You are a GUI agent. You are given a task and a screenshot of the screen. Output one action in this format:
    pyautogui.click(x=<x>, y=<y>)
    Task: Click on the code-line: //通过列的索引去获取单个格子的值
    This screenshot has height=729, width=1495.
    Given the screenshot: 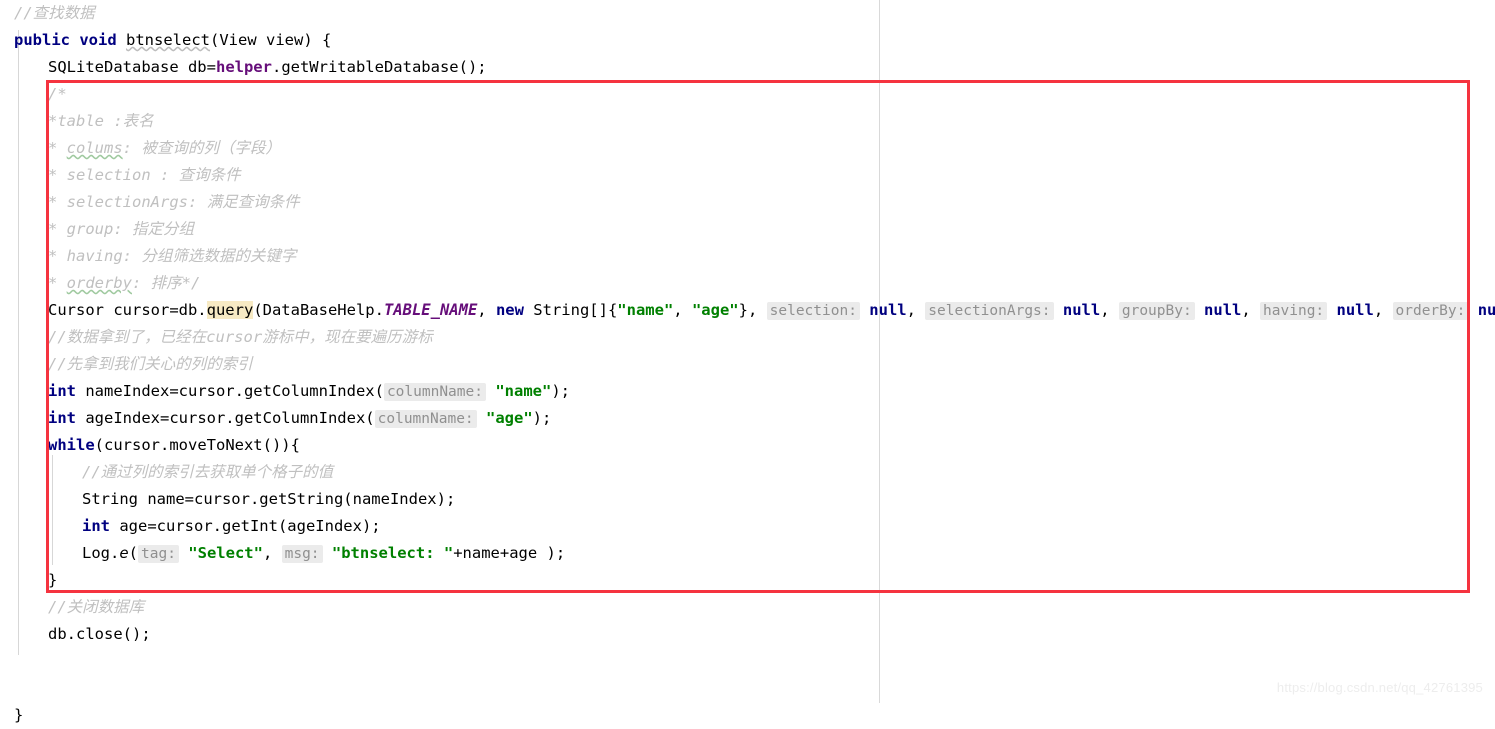 What is the action you would take?
    pyautogui.click(x=747, y=472)
    